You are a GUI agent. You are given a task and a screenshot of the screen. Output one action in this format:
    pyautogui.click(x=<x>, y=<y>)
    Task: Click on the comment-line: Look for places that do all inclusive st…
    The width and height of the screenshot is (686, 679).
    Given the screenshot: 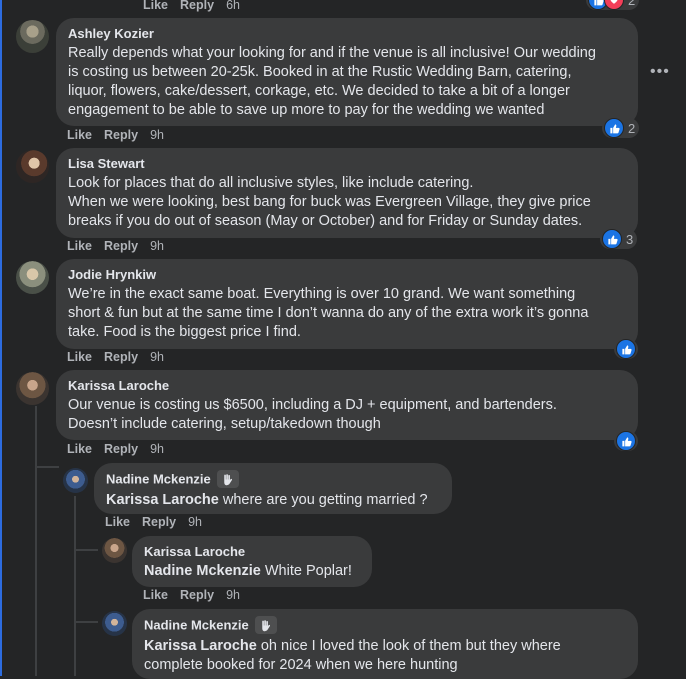 What is the action you would take?
    pyautogui.click(x=271, y=183)
    